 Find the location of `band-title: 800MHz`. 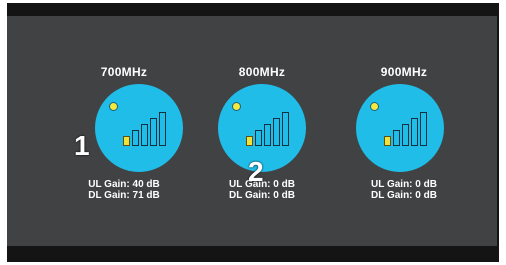

band-title: 800MHz is located at coordinates (262, 72).